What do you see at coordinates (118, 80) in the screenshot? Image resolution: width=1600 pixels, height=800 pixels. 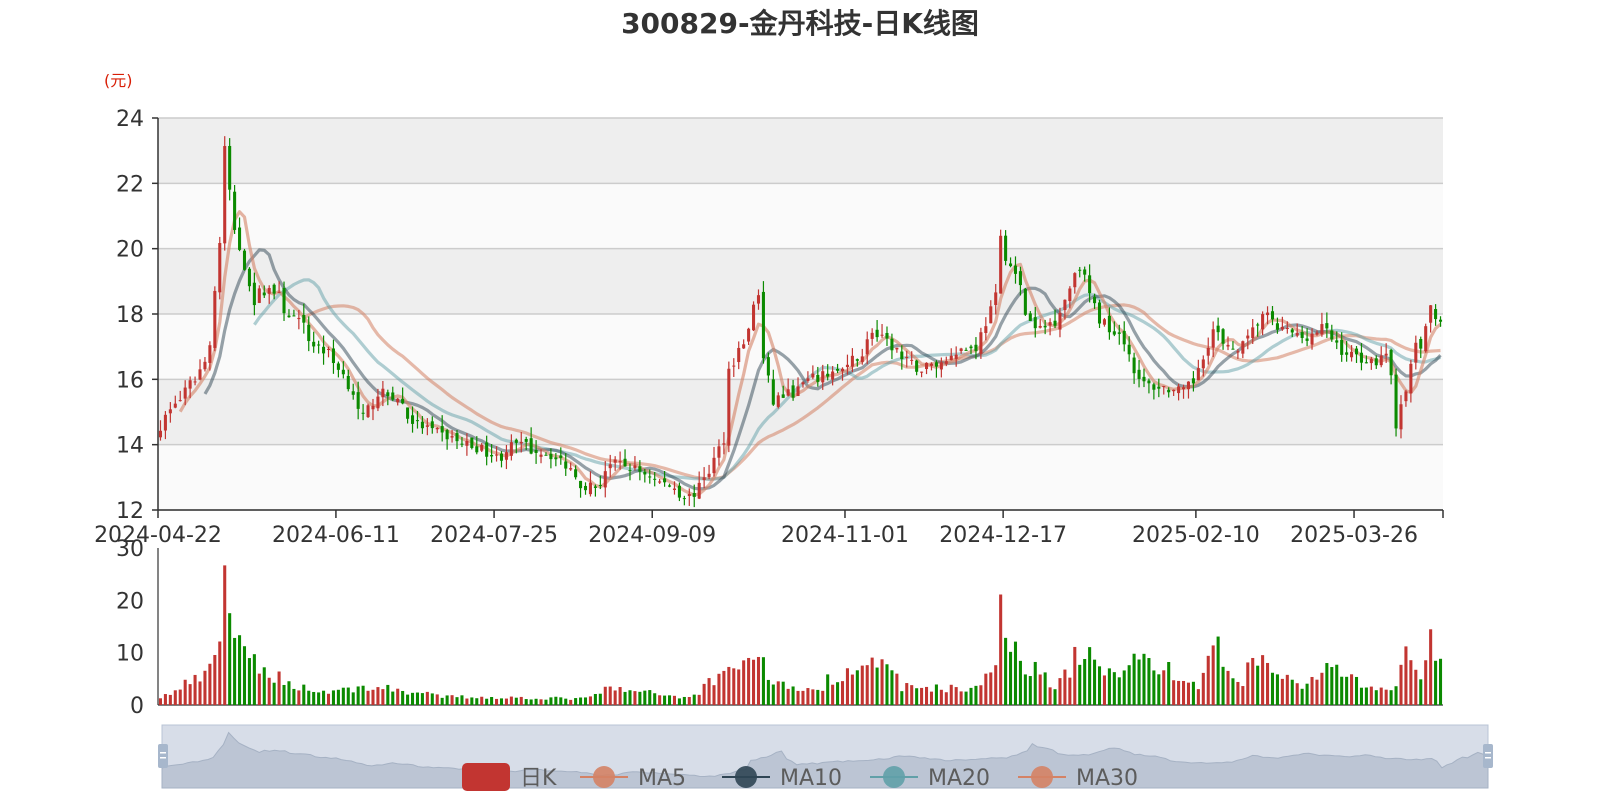 I see `price-unit-label: (元)` at bounding box center [118, 80].